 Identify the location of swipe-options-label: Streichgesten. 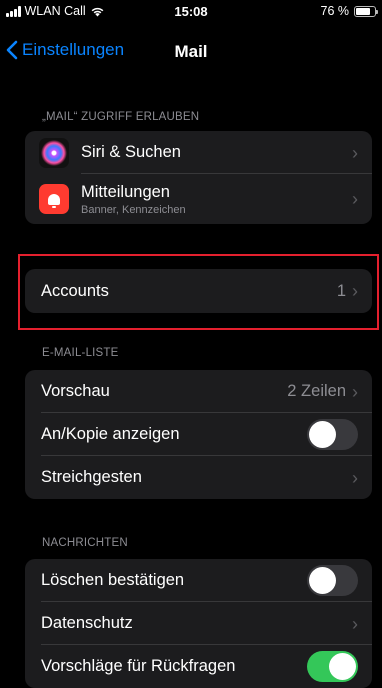
(91, 477).